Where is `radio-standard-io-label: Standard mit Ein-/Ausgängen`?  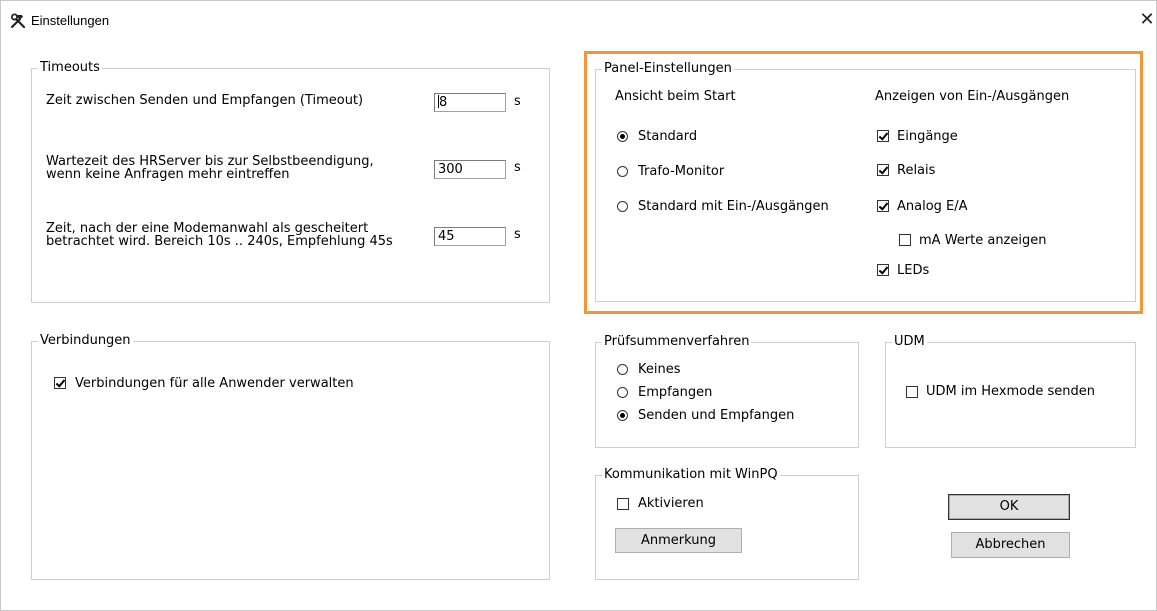 radio-standard-io-label: Standard mit Ein-/Ausgängen is located at coordinates (733, 206).